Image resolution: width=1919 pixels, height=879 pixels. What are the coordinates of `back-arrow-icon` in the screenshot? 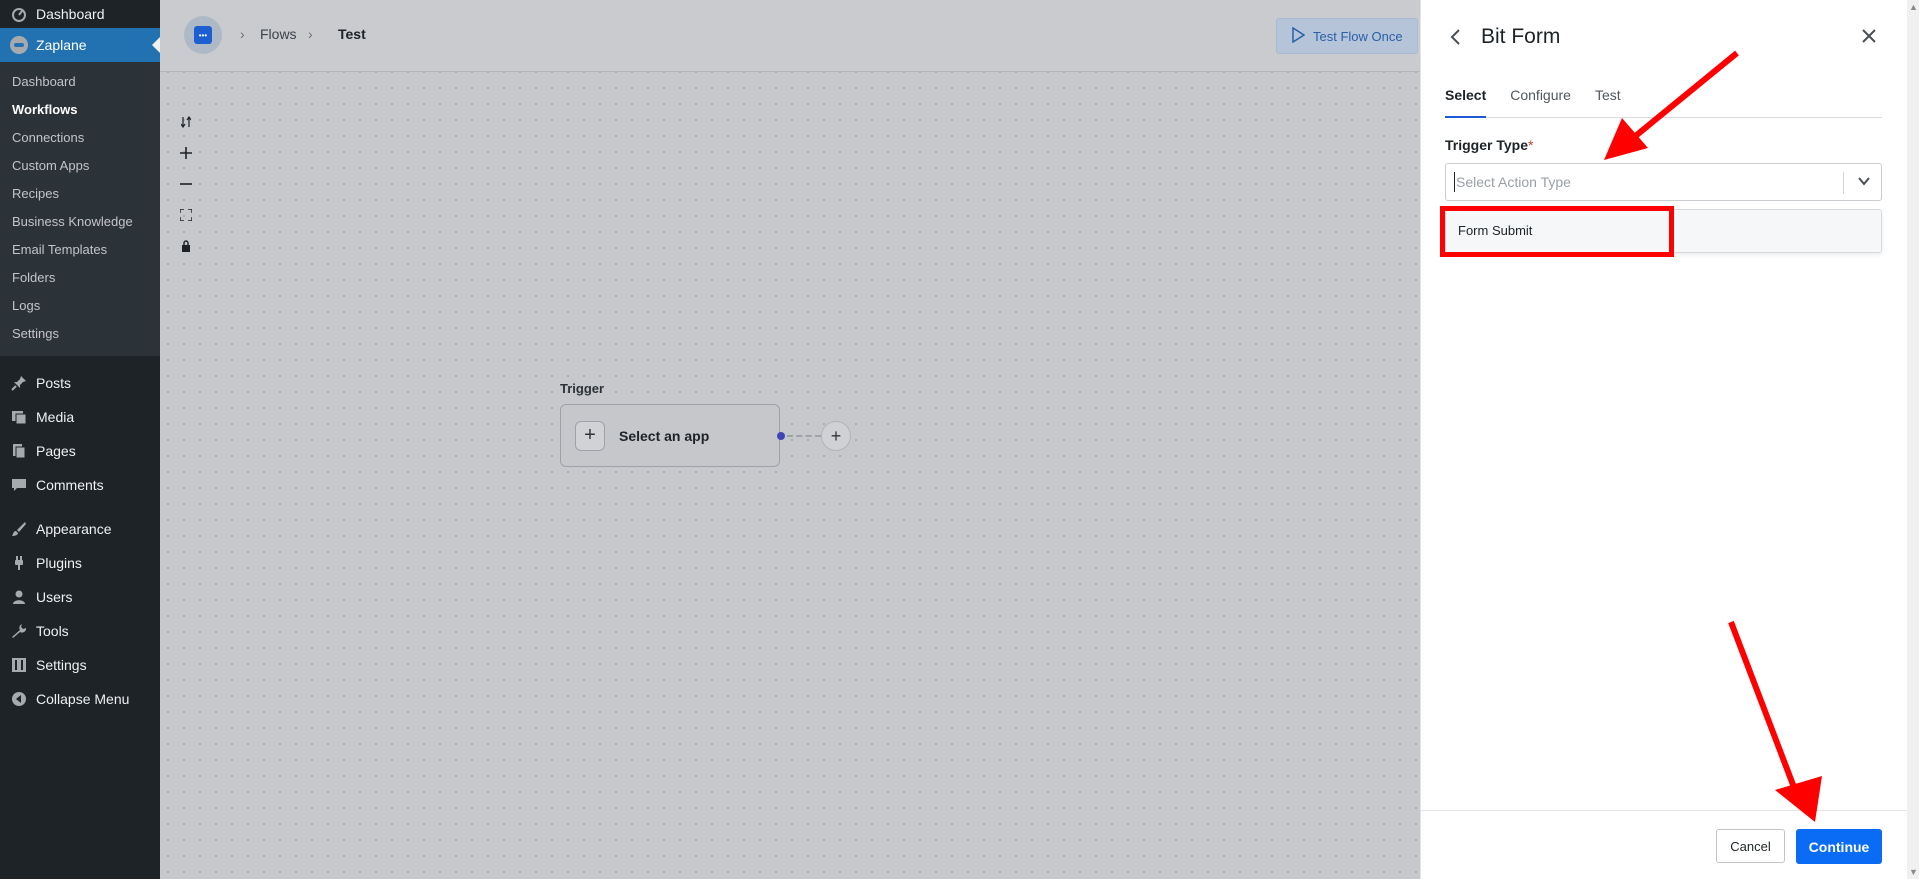 It's located at (1455, 38).